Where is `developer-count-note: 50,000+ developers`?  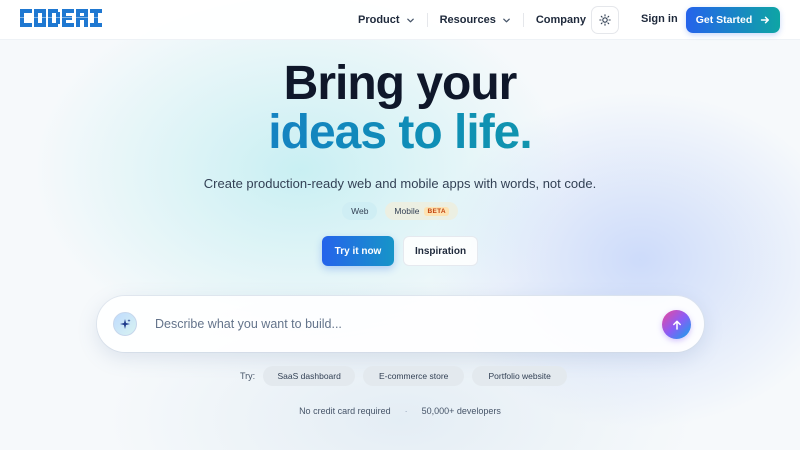 developer-count-note: 50,000+ developers is located at coordinates (461, 411).